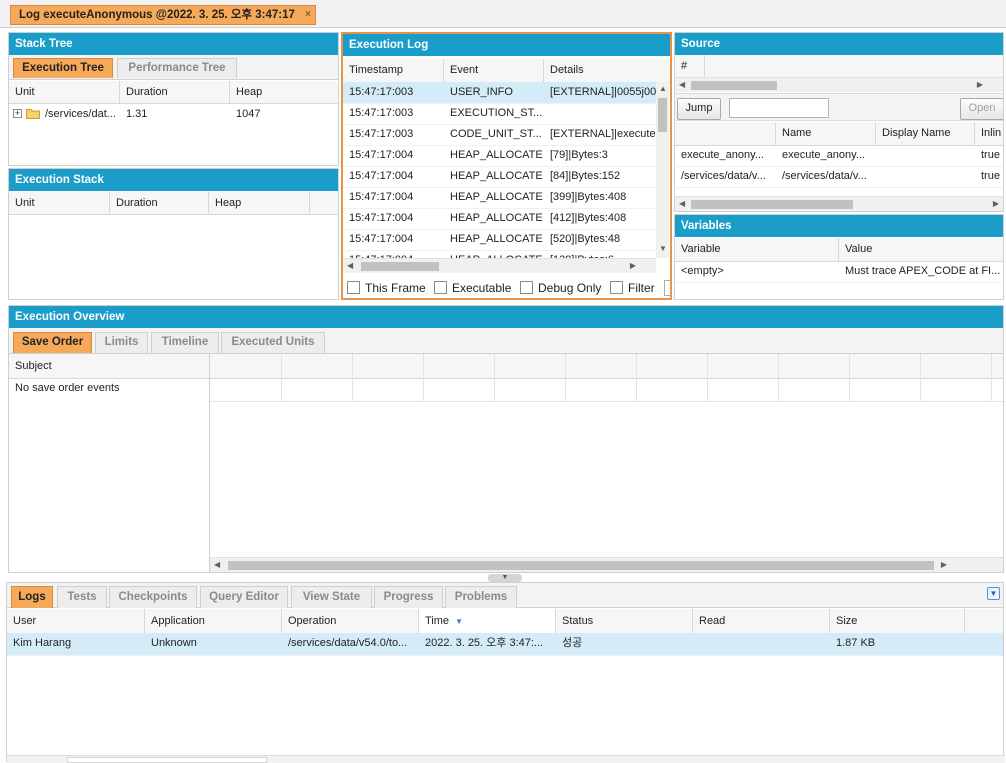  I want to click on tab-checkpoints: Checkpoints, so click(153, 597).